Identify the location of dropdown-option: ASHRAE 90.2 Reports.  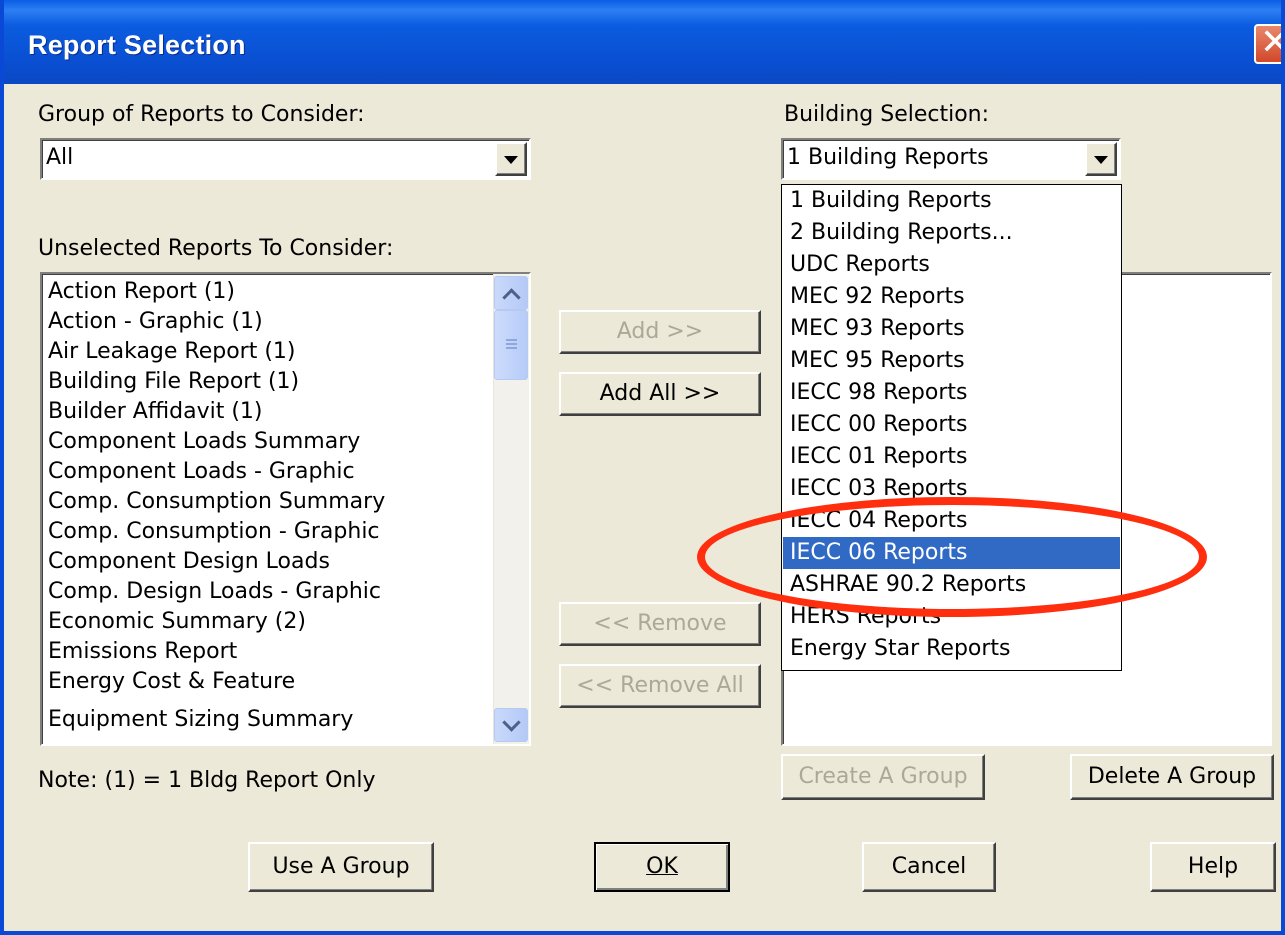
(951, 585).